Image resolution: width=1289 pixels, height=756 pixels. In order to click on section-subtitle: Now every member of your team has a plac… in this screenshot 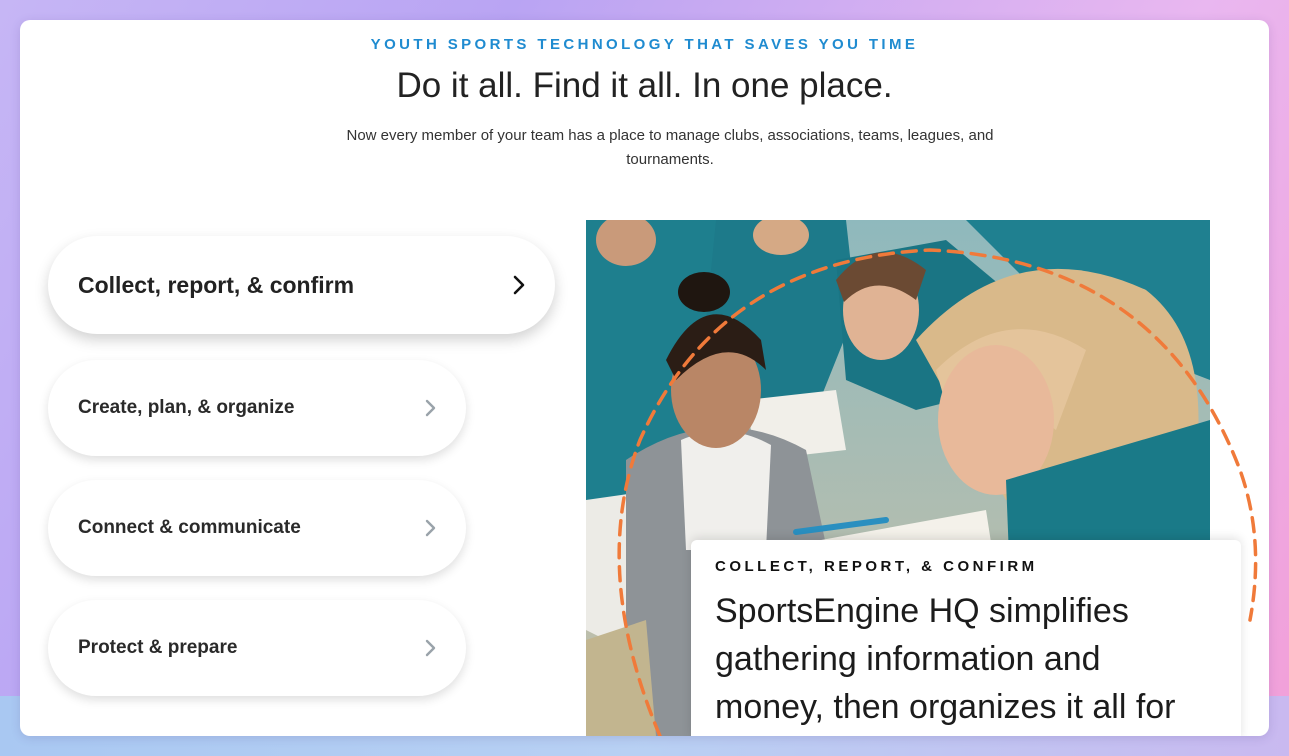, I will do `click(670, 147)`.